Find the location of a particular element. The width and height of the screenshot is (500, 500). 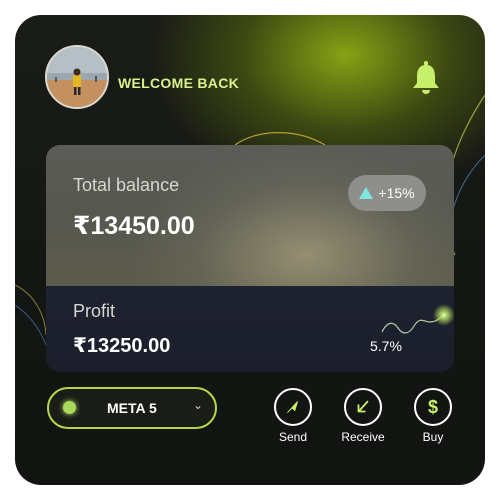

change-badge: +15% is located at coordinates (387, 193).